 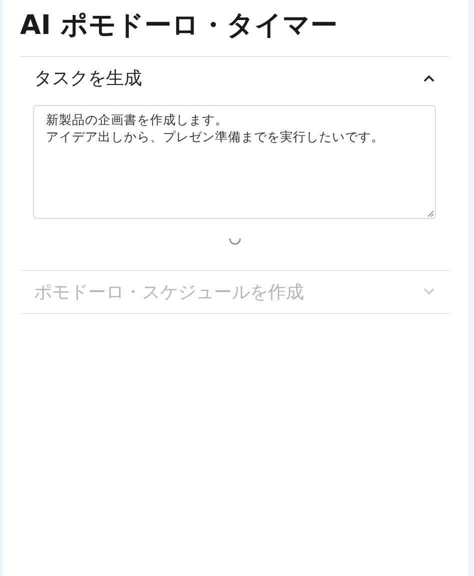 I want to click on chevron-up-icon, so click(x=429, y=78).